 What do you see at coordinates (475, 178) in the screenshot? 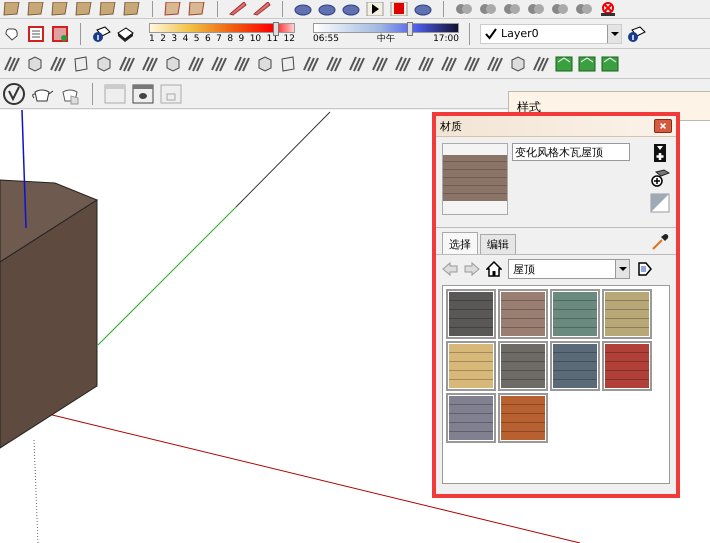
I see `roof-texture` at bounding box center [475, 178].